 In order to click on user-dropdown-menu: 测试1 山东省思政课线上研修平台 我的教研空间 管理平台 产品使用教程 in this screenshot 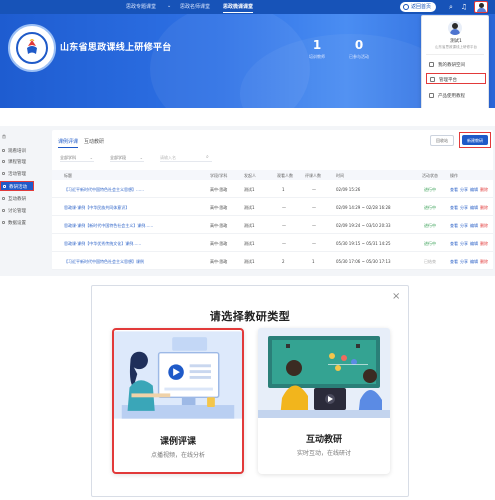, I will do `click(455, 61)`.